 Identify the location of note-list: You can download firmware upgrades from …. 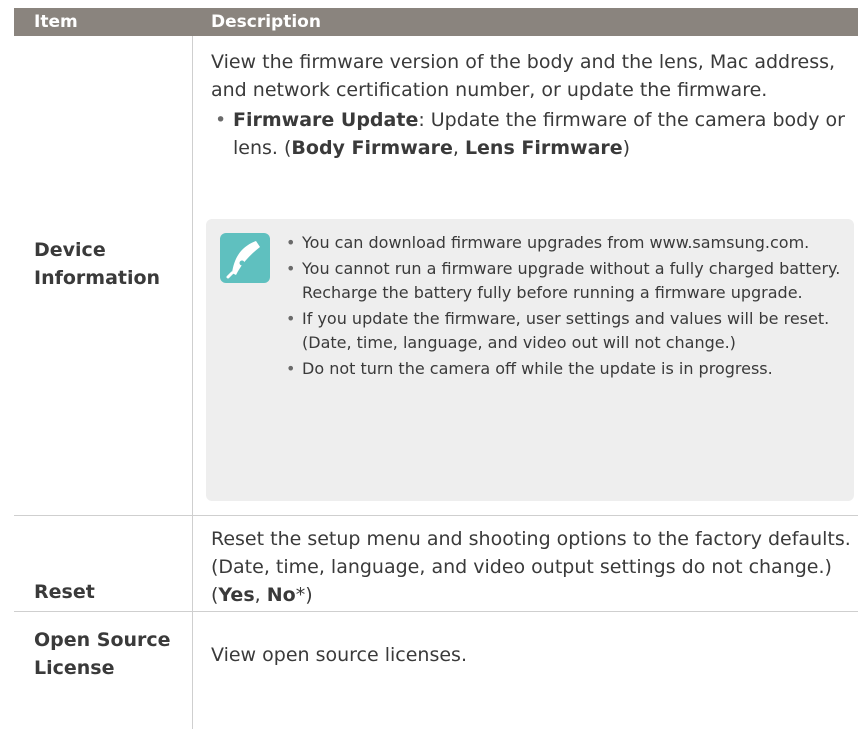
(564, 307).